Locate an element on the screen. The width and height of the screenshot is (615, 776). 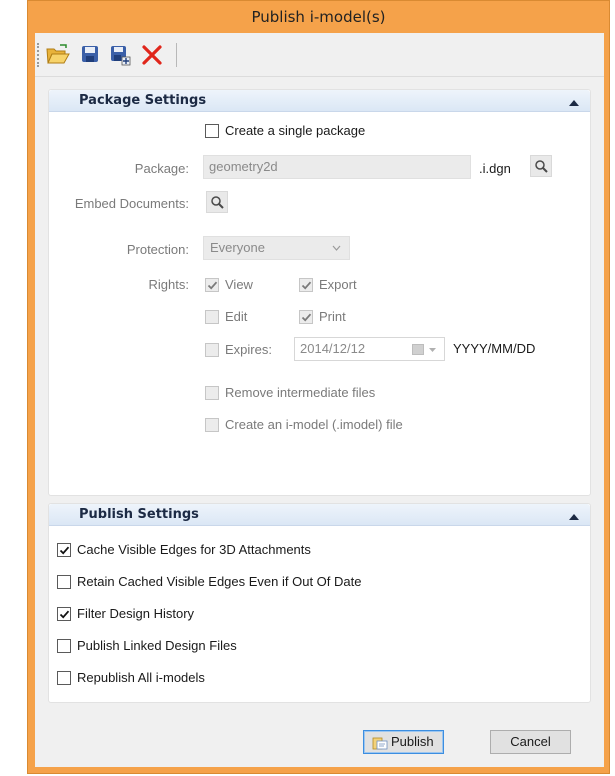
rights-edit-label: Edit is located at coordinates (236, 316).